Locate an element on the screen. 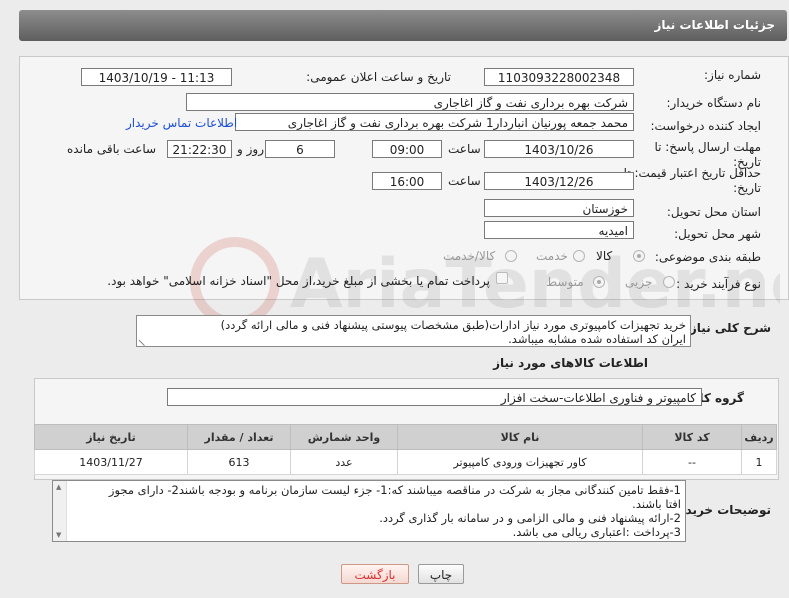 This screenshot has width=789, height=598. price-validity-label: حداقل تاریخ اعتبار قیمت: تا is located at coordinates (692, 173).